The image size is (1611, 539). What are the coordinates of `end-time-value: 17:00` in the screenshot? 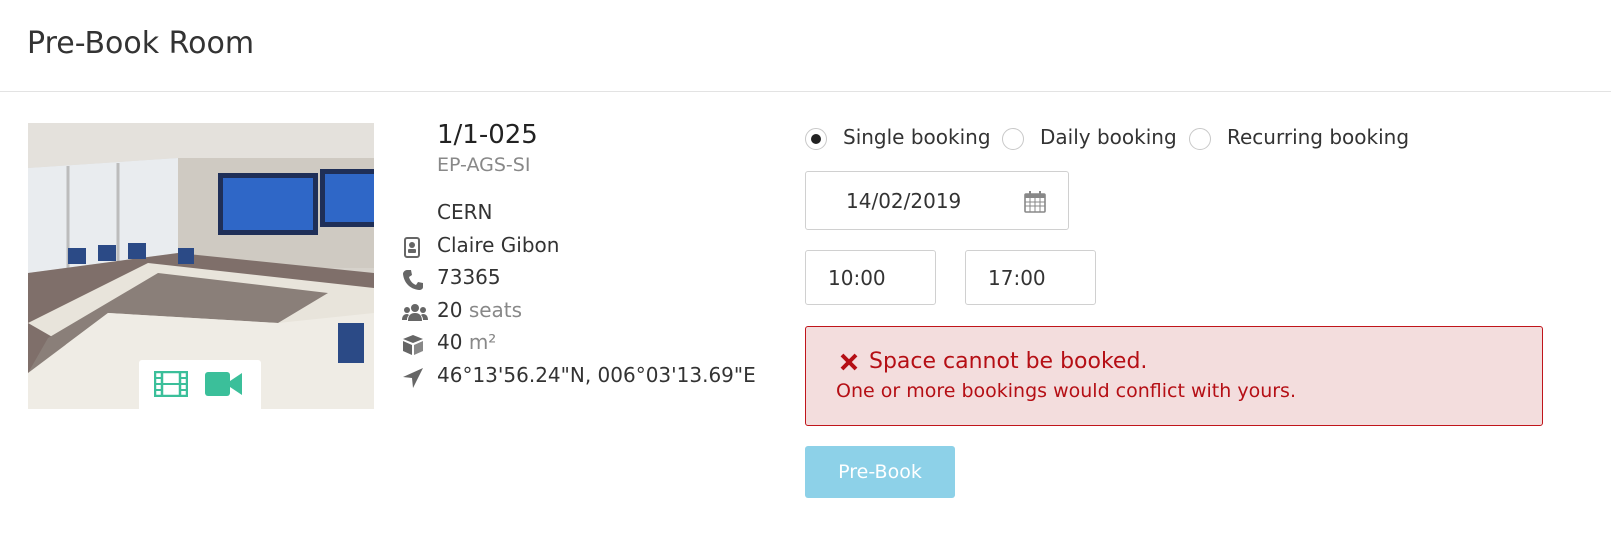 It's located at (1017, 278).